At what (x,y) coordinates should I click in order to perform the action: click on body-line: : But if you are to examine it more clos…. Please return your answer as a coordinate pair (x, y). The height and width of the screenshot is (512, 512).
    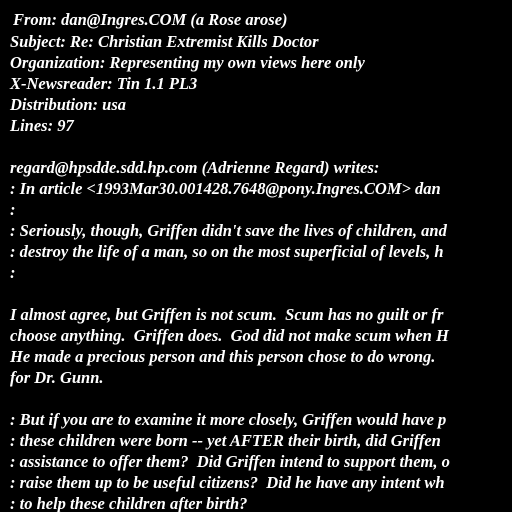
    Looking at the image, I should click on (228, 419).